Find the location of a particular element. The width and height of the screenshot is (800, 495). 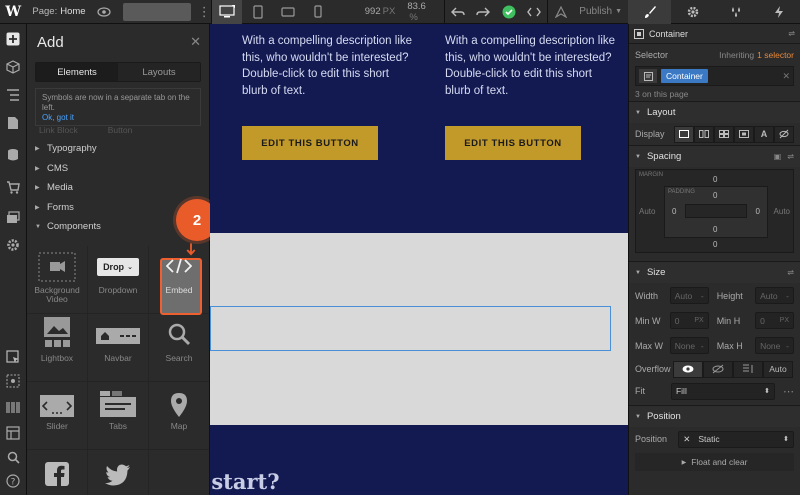

dismiss-notice-link: Ok, got it is located at coordinates (58, 117).